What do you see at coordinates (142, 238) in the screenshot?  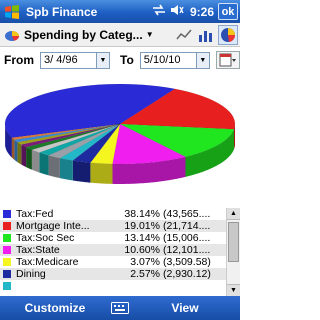 I see `legend-percent: 13.14%` at bounding box center [142, 238].